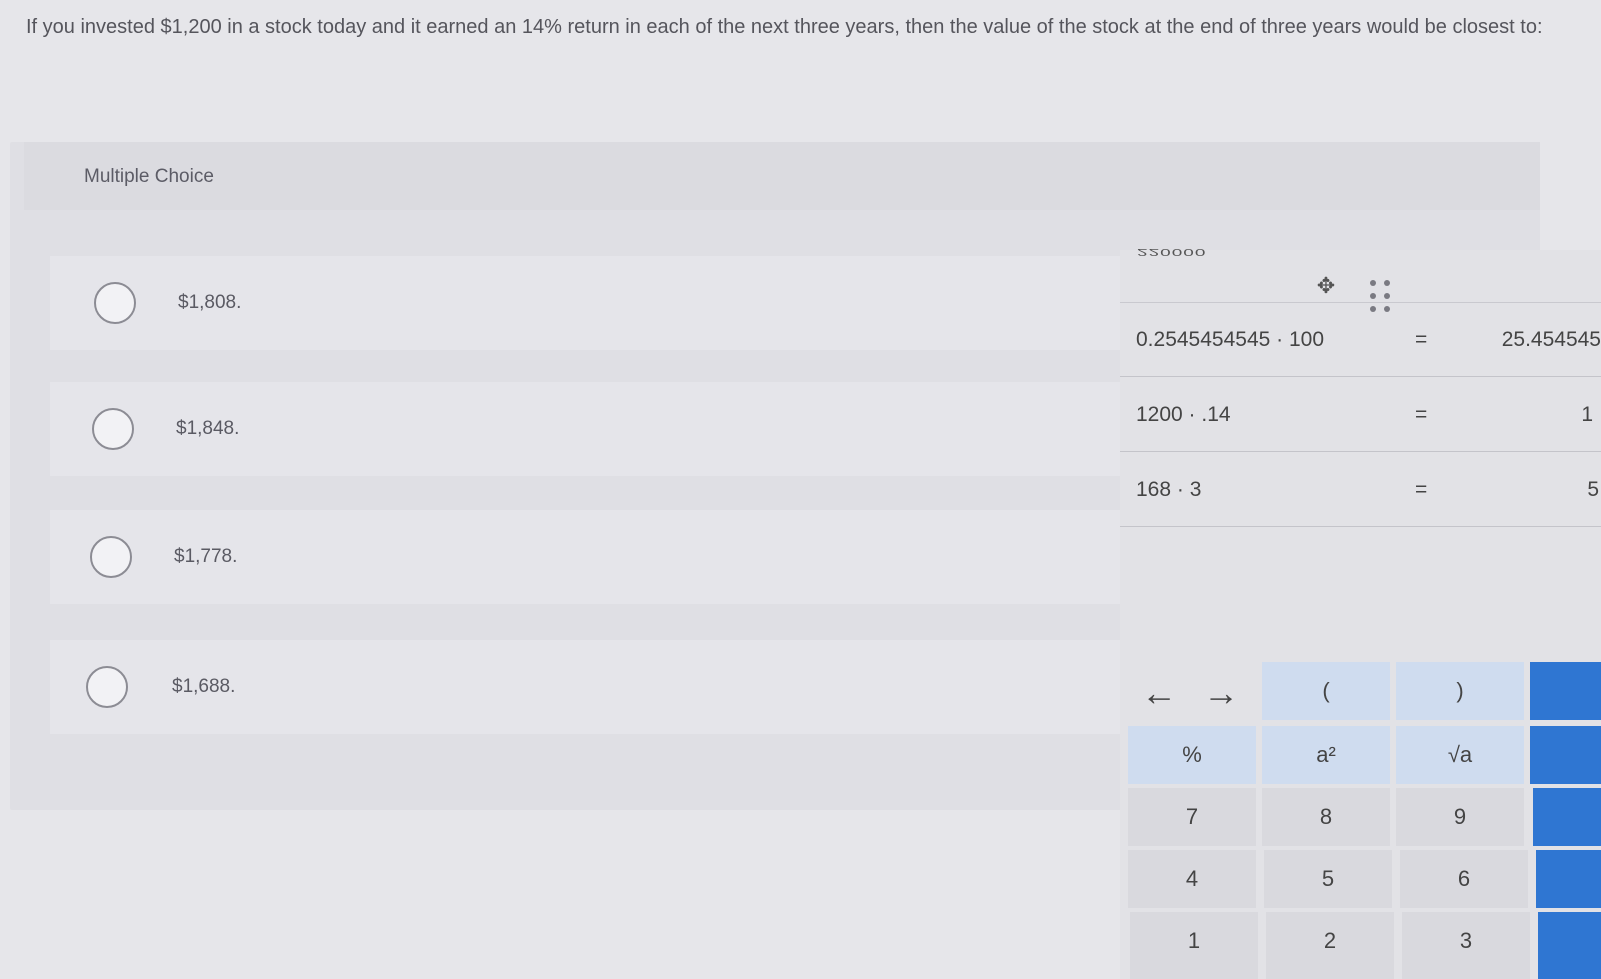 The image size is (1601, 979). What do you see at coordinates (1326, 286) in the screenshot?
I see `move-icon: ✥` at bounding box center [1326, 286].